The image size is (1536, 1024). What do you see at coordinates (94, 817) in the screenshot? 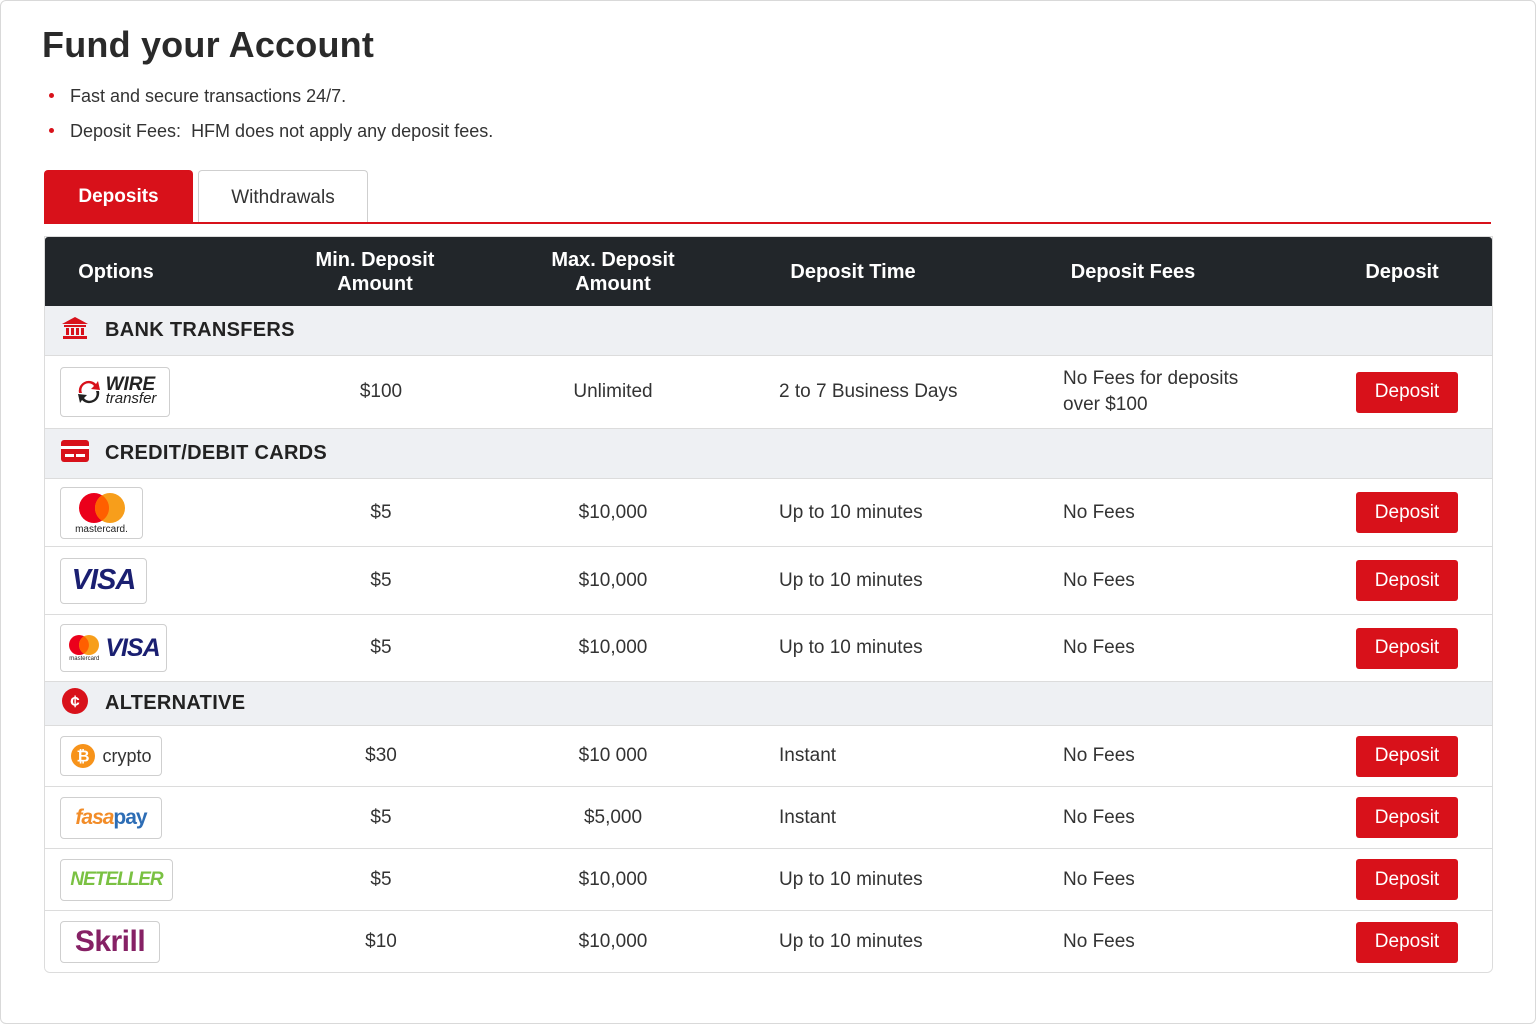
I see `fasapay-logo-text-fasa: fasa` at bounding box center [94, 817].